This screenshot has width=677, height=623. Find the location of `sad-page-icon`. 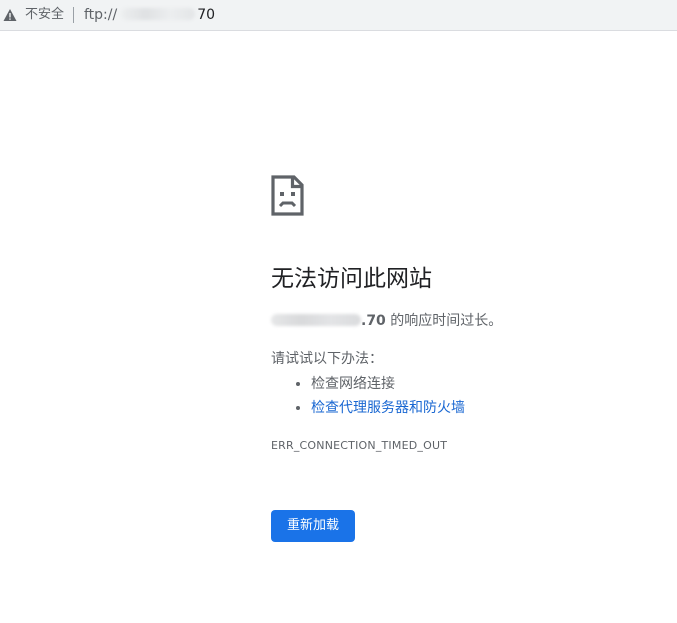

sad-page-icon is located at coordinates (287, 195).